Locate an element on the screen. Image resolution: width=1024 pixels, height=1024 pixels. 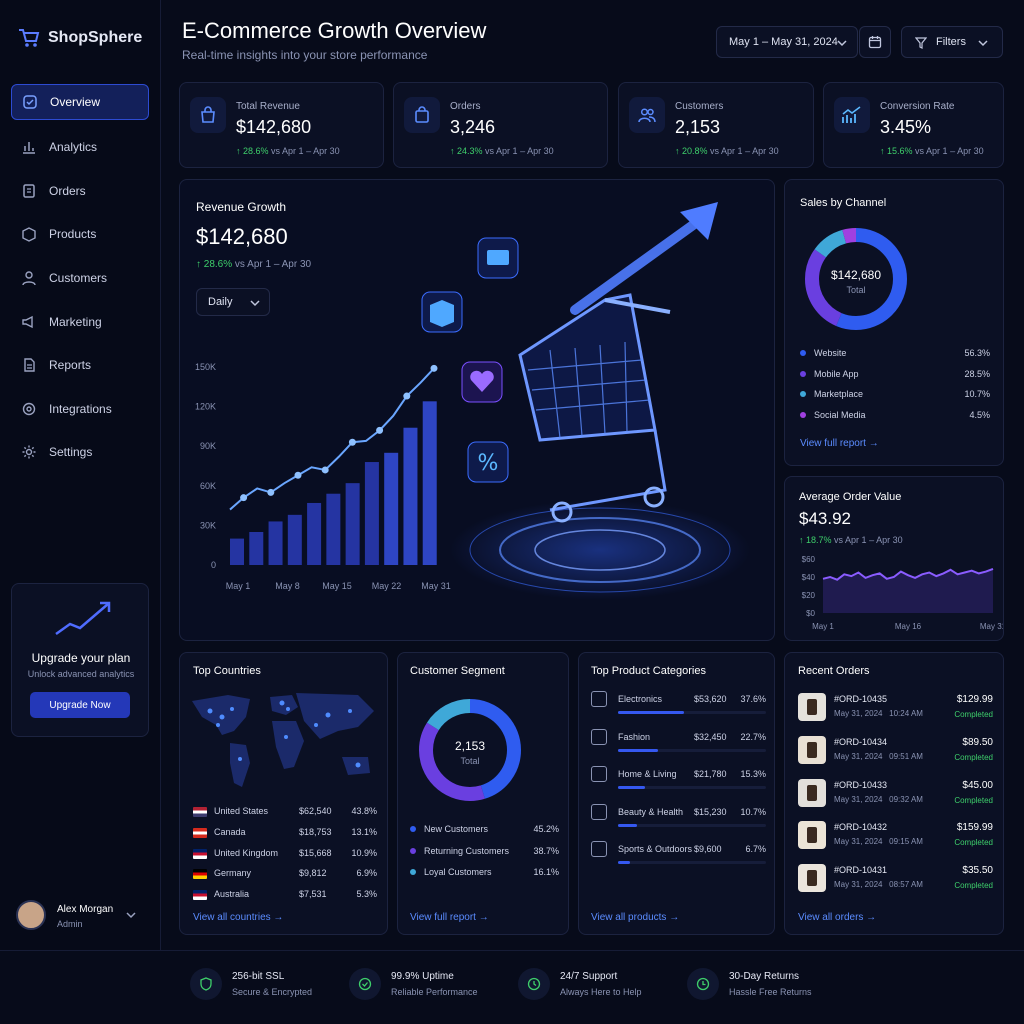
country-revenue: $62,540 is located at coordinates (315, 811).